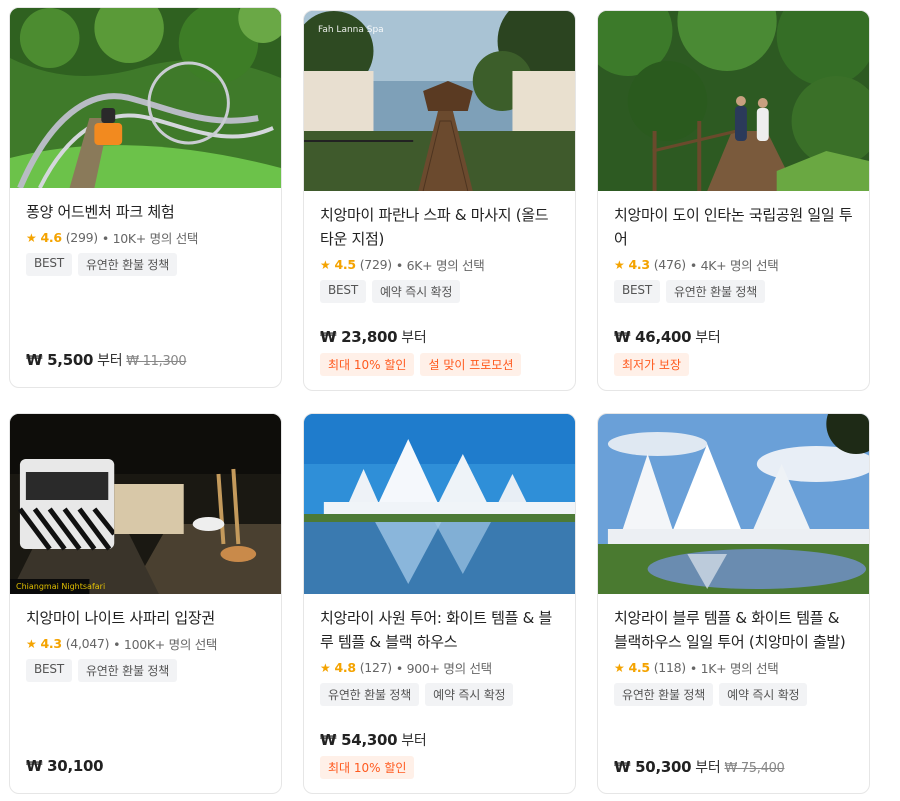 This screenshot has height=801, width=900. I want to click on promo-list: 최대 10% 할인, so click(367, 767).